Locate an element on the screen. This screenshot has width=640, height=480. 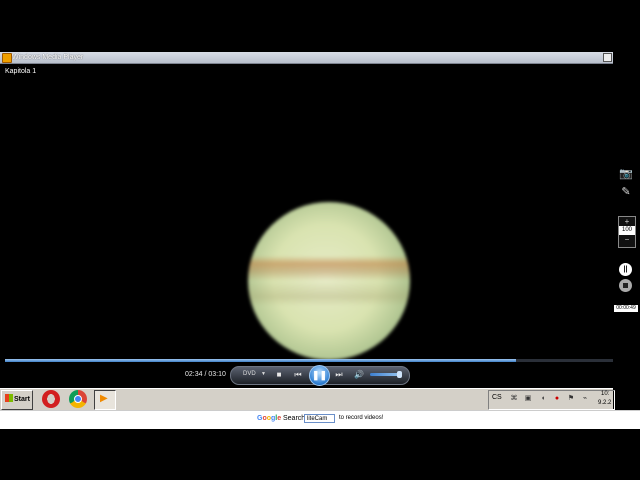
total-time: 03:10 is located at coordinates (217, 374).